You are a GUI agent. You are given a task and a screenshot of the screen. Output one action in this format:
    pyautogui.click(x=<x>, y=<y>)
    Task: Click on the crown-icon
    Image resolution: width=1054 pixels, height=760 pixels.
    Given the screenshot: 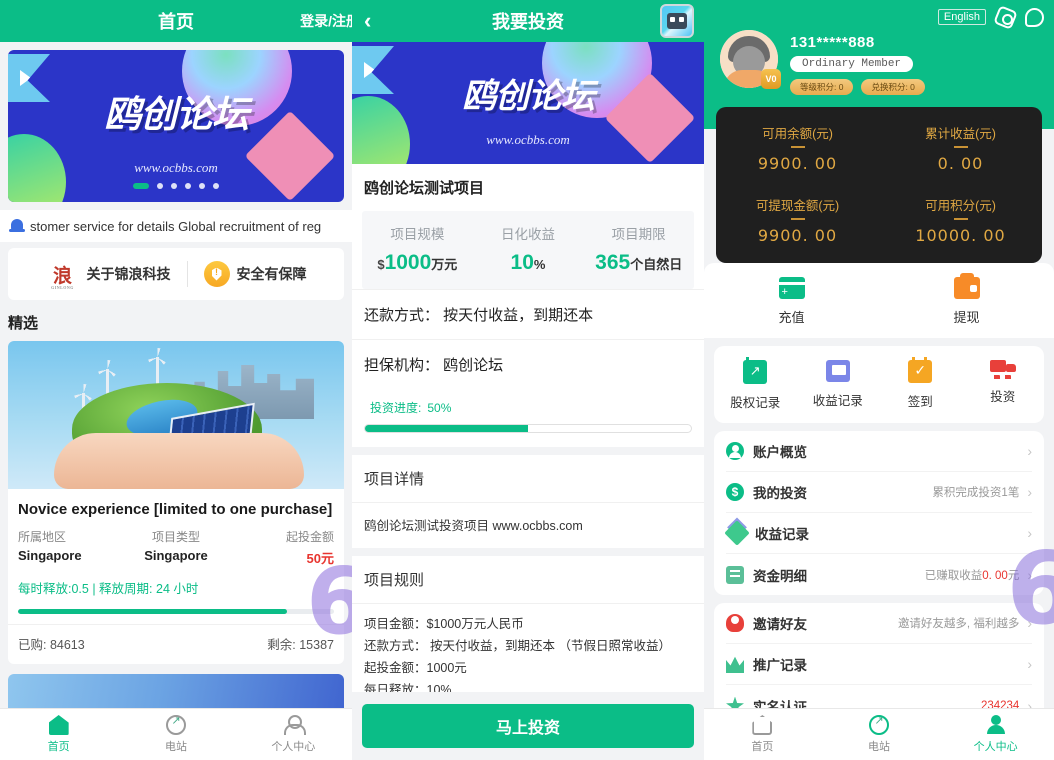 What is the action you would take?
    pyautogui.click(x=735, y=664)
    